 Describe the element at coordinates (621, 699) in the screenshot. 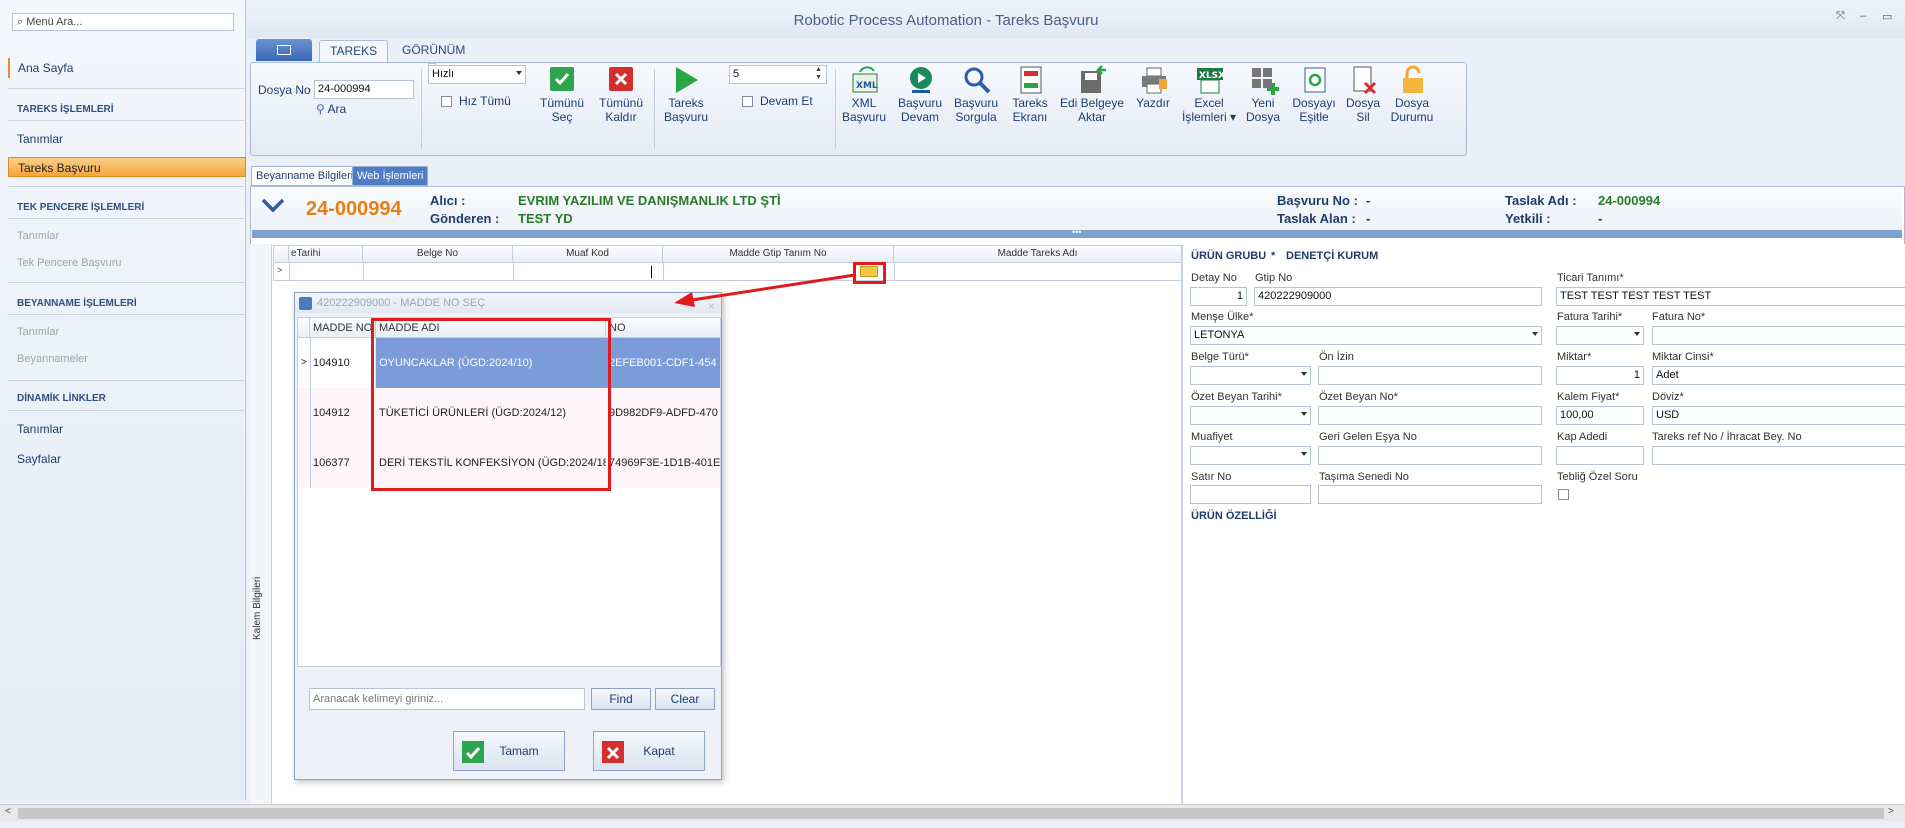

I see `find-button: Find` at that location.